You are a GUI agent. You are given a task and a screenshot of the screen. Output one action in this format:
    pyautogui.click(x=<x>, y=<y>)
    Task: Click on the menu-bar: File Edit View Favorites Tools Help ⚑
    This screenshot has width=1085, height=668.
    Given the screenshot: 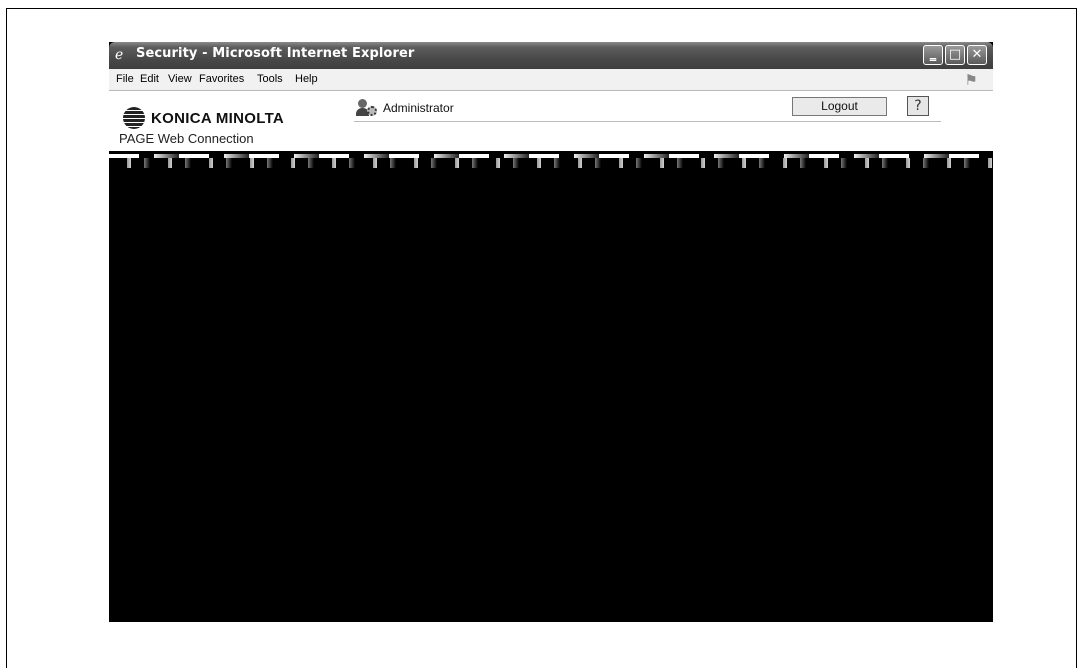 What is the action you would take?
    pyautogui.click(x=551, y=80)
    